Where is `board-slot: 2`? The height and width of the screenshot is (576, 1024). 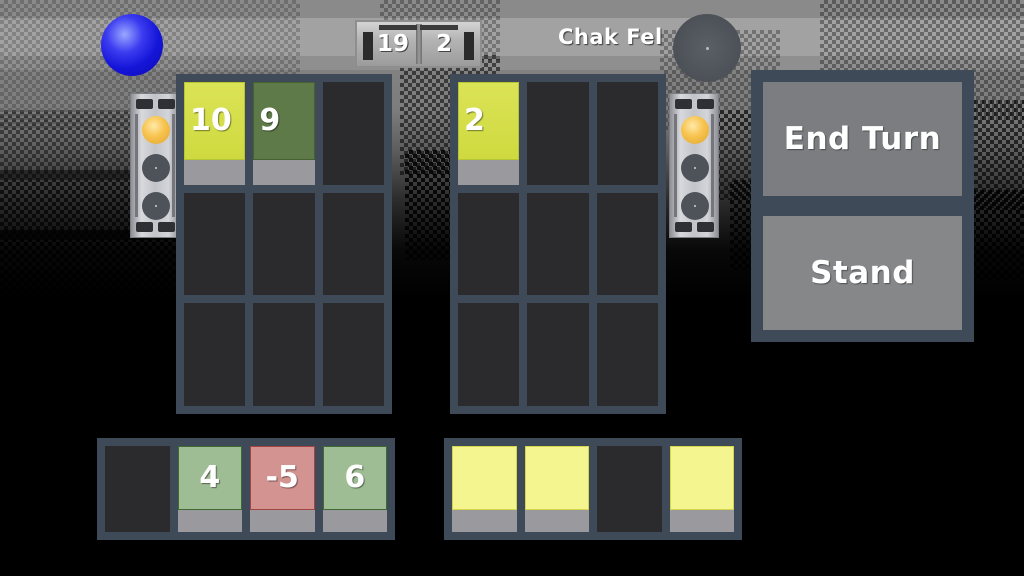
board-slot: 2 is located at coordinates (489, 133).